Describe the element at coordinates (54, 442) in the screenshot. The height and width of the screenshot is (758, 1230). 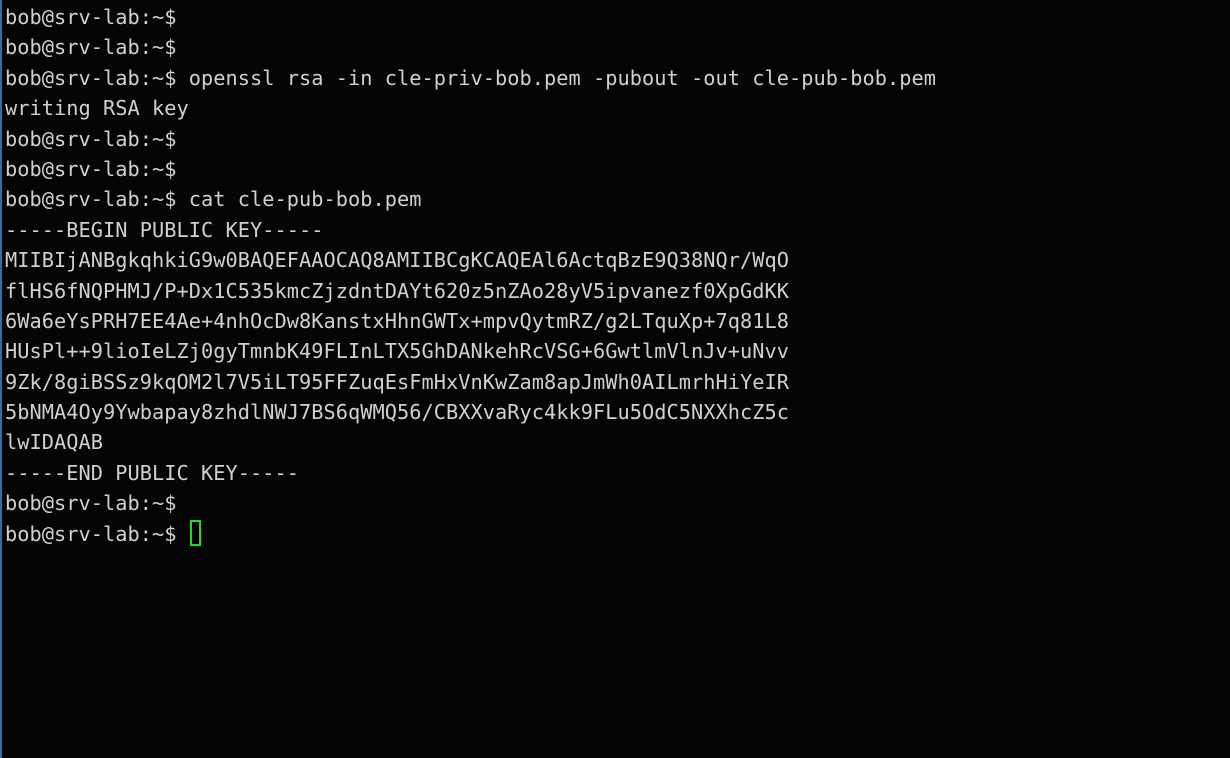
I see `terminal-line: lwIDAQAB` at that location.